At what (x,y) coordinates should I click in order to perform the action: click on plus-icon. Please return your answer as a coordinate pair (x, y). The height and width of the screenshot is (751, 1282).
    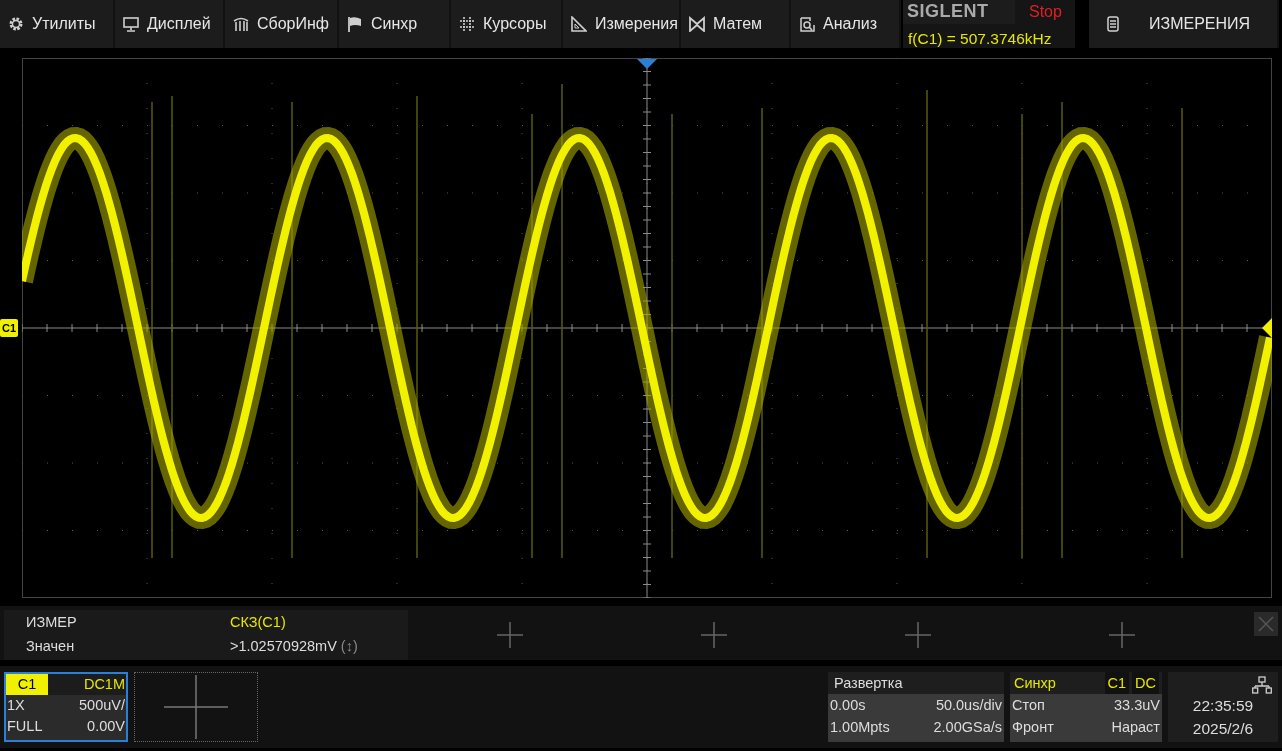
    Looking at the image, I should click on (196, 707).